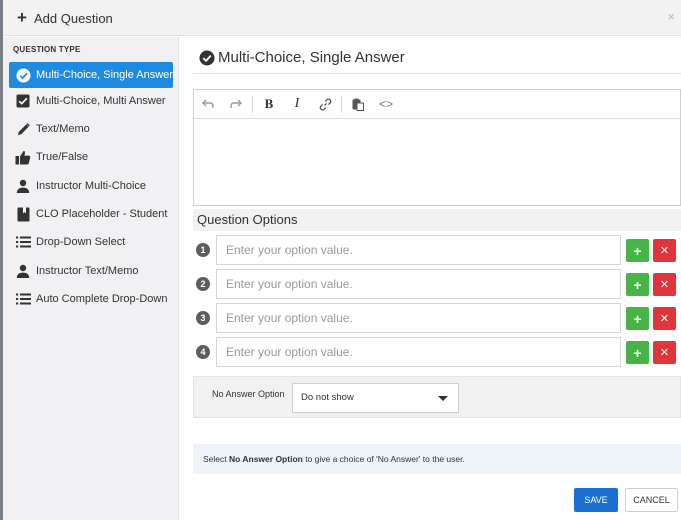  Describe the element at coordinates (325, 104) in the screenshot. I see `link-icon` at that location.